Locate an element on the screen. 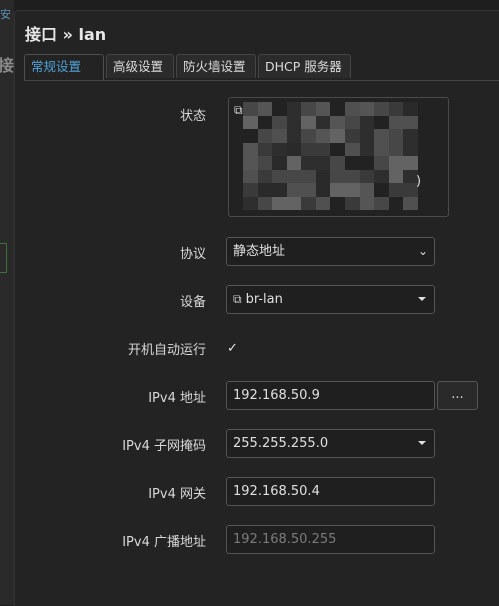 This screenshot has height=606, width=499. ipv4-netmask-label: IPv4 子网掩码 is located at coordinates (164, 446).